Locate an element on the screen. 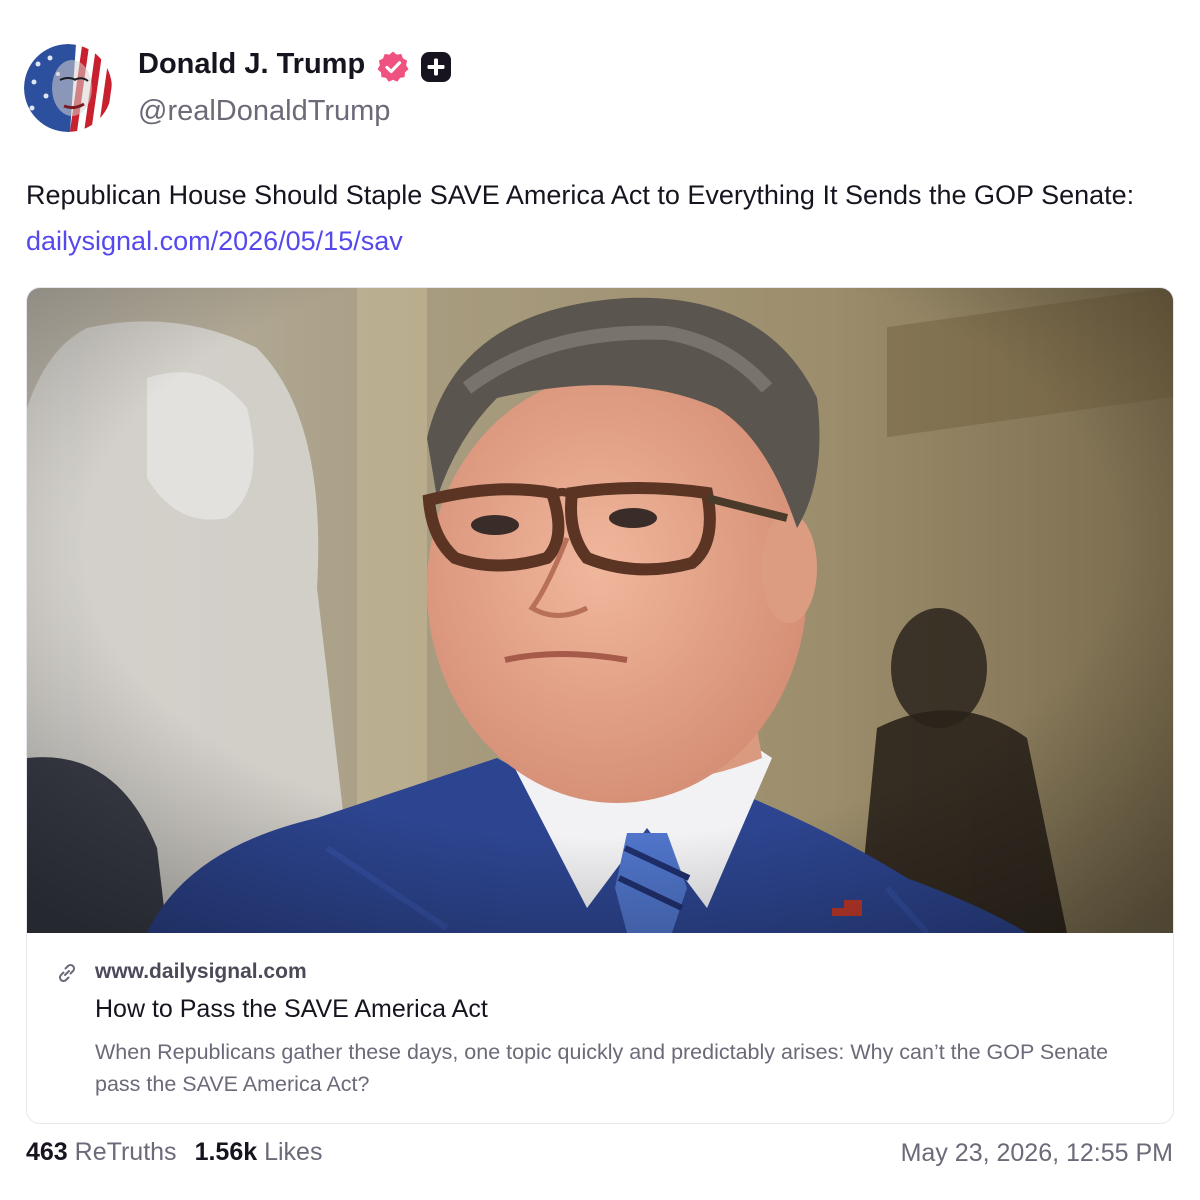 Image resolution: width=1200 pixels, height=1200 pixels. post-timestamp: May 23, 2026, 12:55 PM is located at coordinates (1037, 1153).